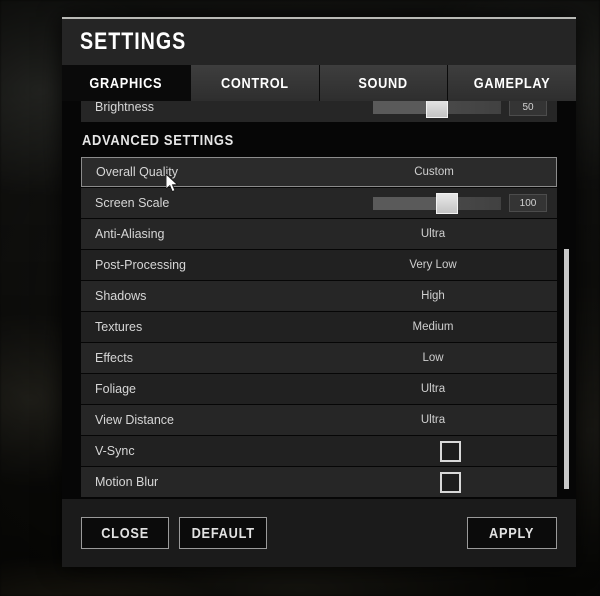 This screenshot has height=596, width=600. Describe the element at coordinates (125, 107) in the screenshot. I see `setting-label: Brightness` at that location.